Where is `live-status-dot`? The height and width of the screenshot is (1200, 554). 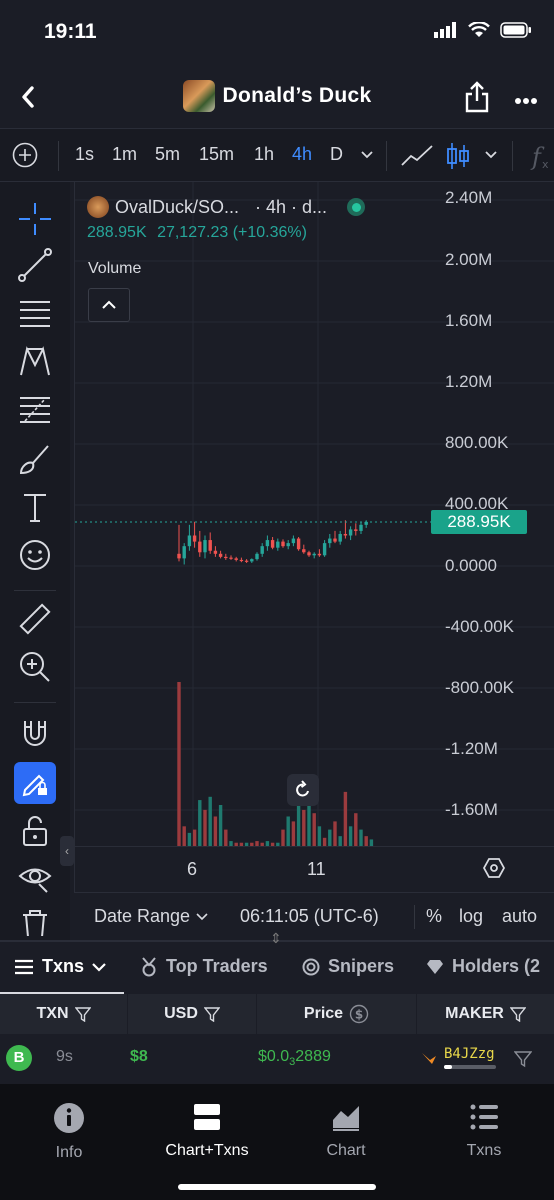
live-status-dot is located at coordinates (356, 207).